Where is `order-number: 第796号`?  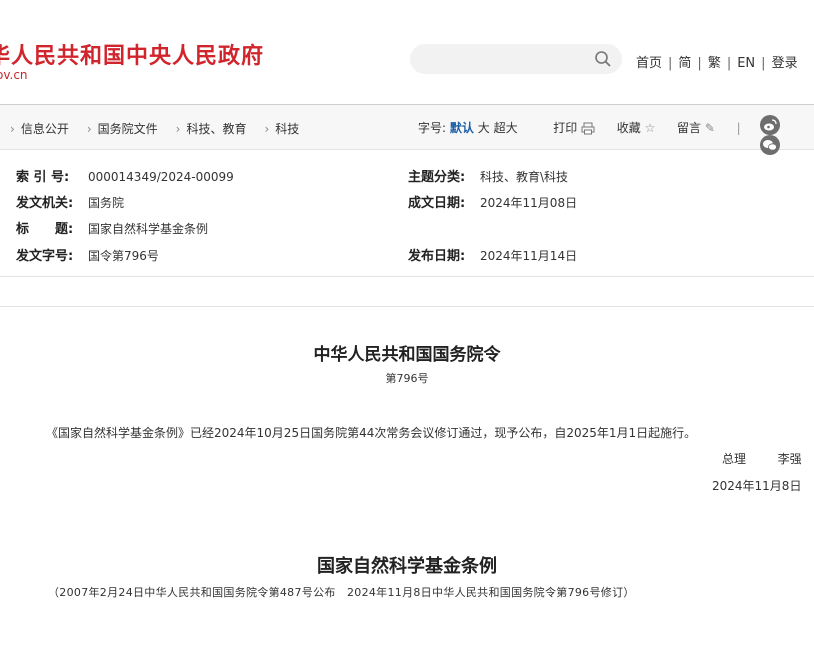
order-number: 第796号 is located at coordinates (407, 378).